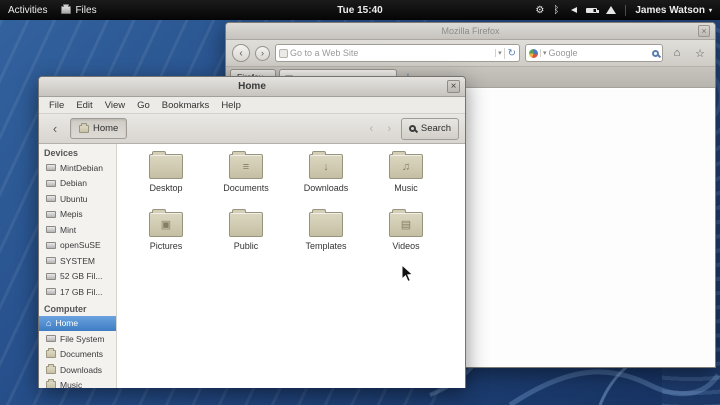  I want to click on user-menu: James Watson ▾, so click(668, 10).